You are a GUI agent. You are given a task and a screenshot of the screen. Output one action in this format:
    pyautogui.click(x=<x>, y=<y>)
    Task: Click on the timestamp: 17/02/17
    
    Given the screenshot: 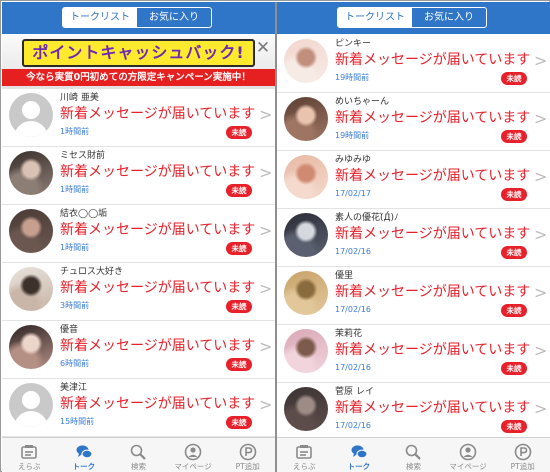 What is the action you would take?
    pyautogui.click(x=353, y=193)
    